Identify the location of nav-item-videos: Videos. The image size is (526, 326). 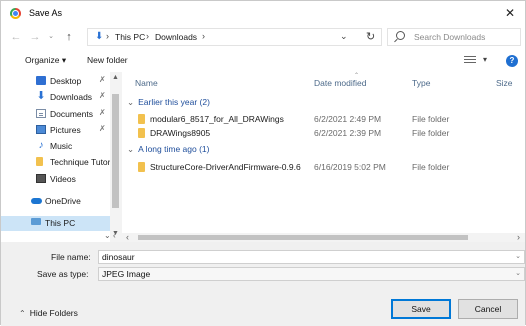
(57, 179).